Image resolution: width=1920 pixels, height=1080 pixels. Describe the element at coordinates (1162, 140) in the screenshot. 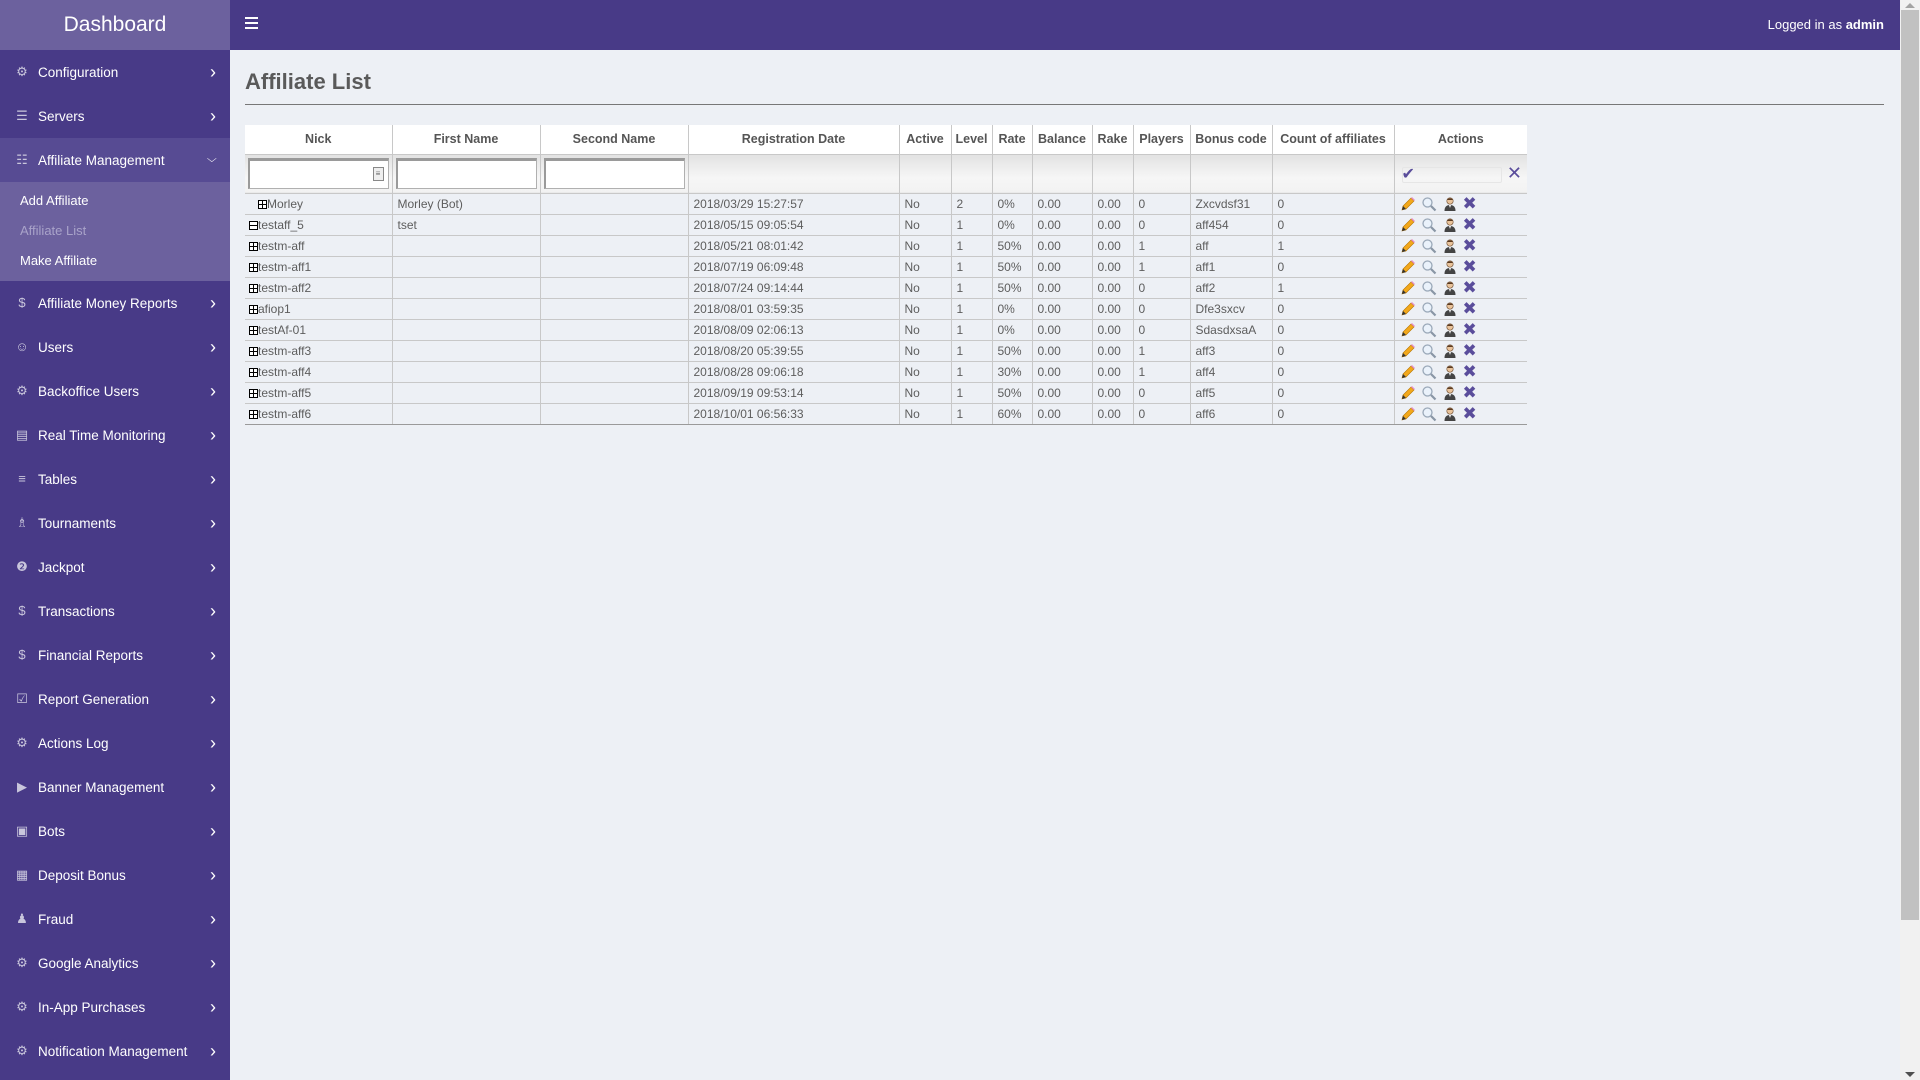

I see `column-header-players: Players` at that location.